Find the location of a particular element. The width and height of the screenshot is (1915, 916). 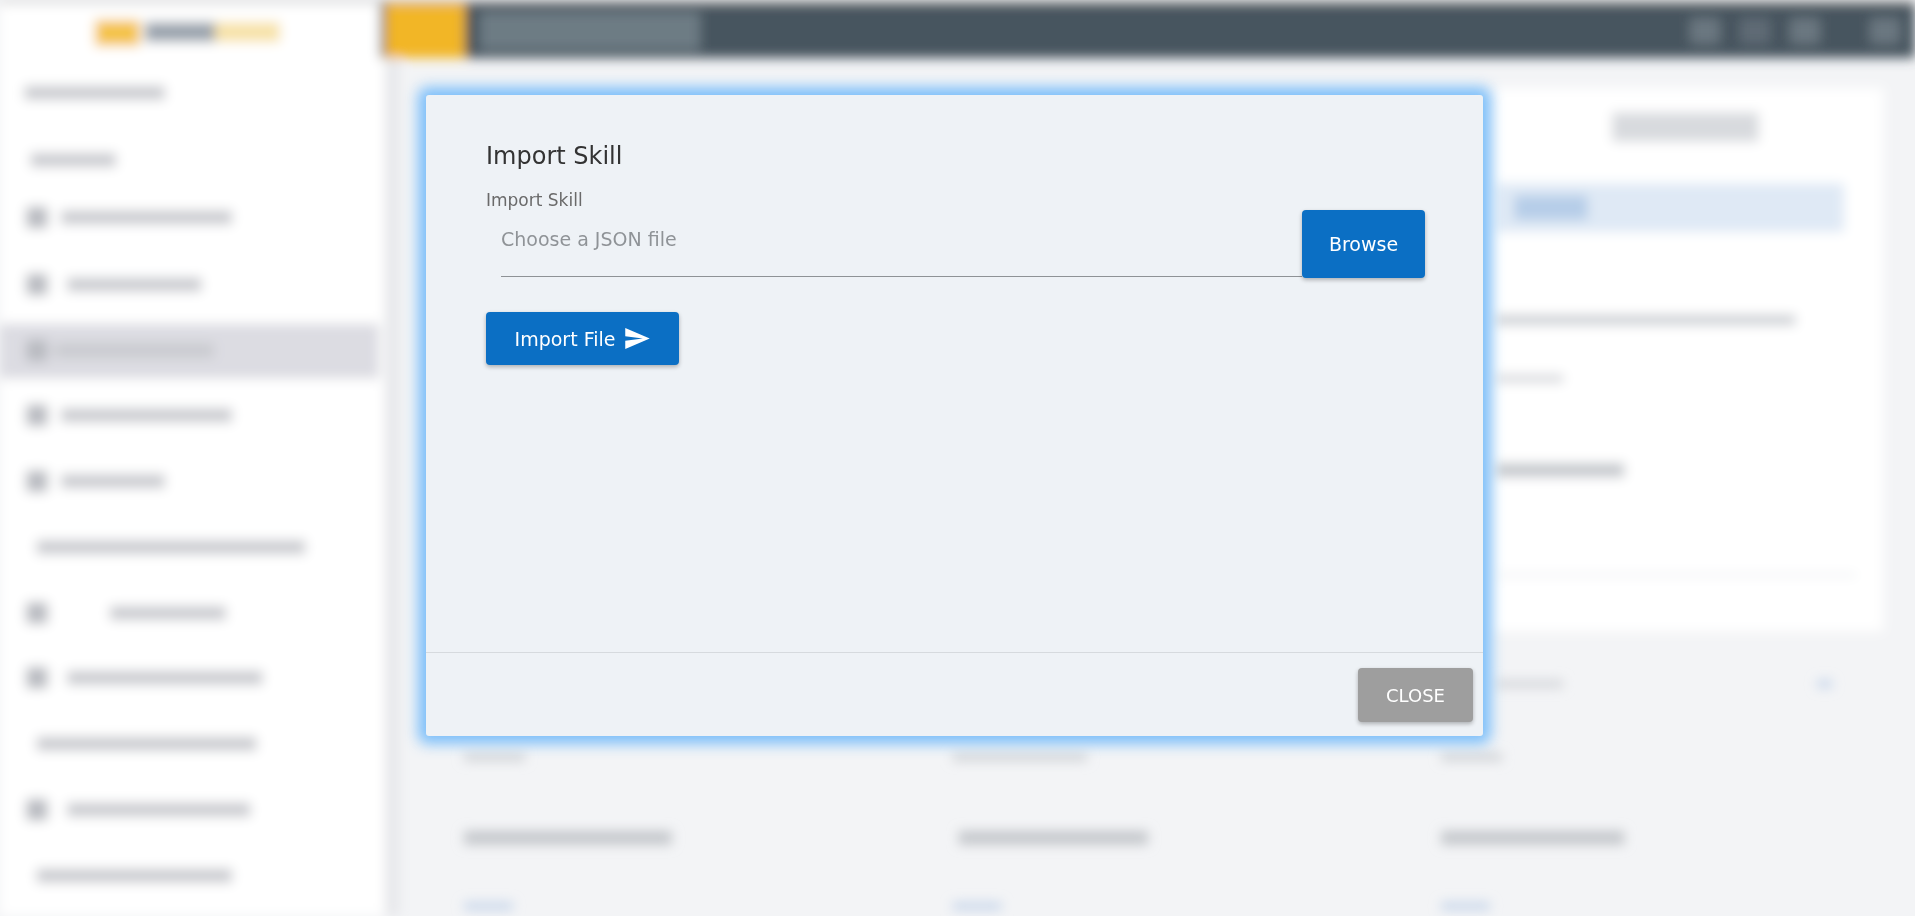

browse-button: Browse is located at coordinates (1363, 244).